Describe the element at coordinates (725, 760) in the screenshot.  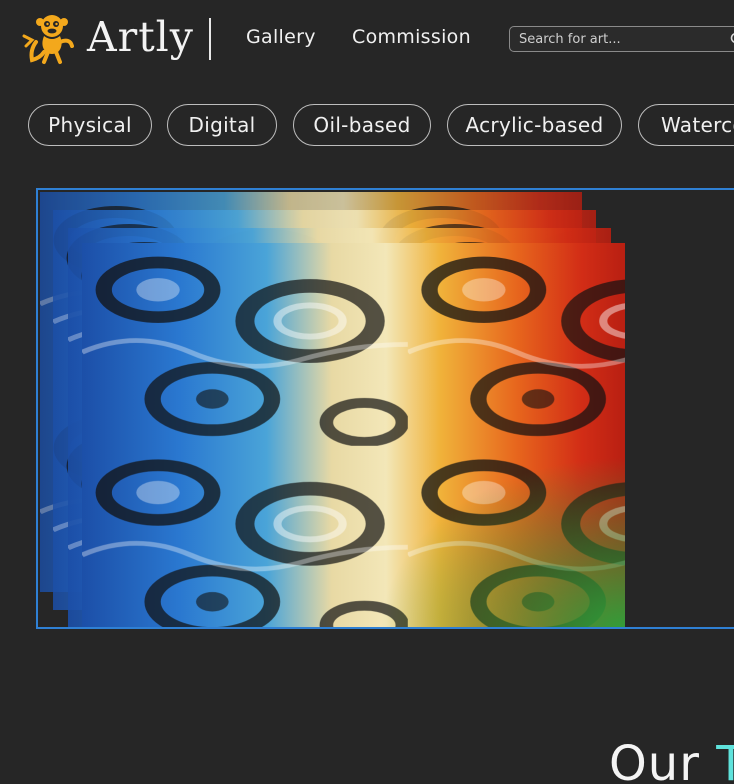
I see `section-title-accent: T` at that location.